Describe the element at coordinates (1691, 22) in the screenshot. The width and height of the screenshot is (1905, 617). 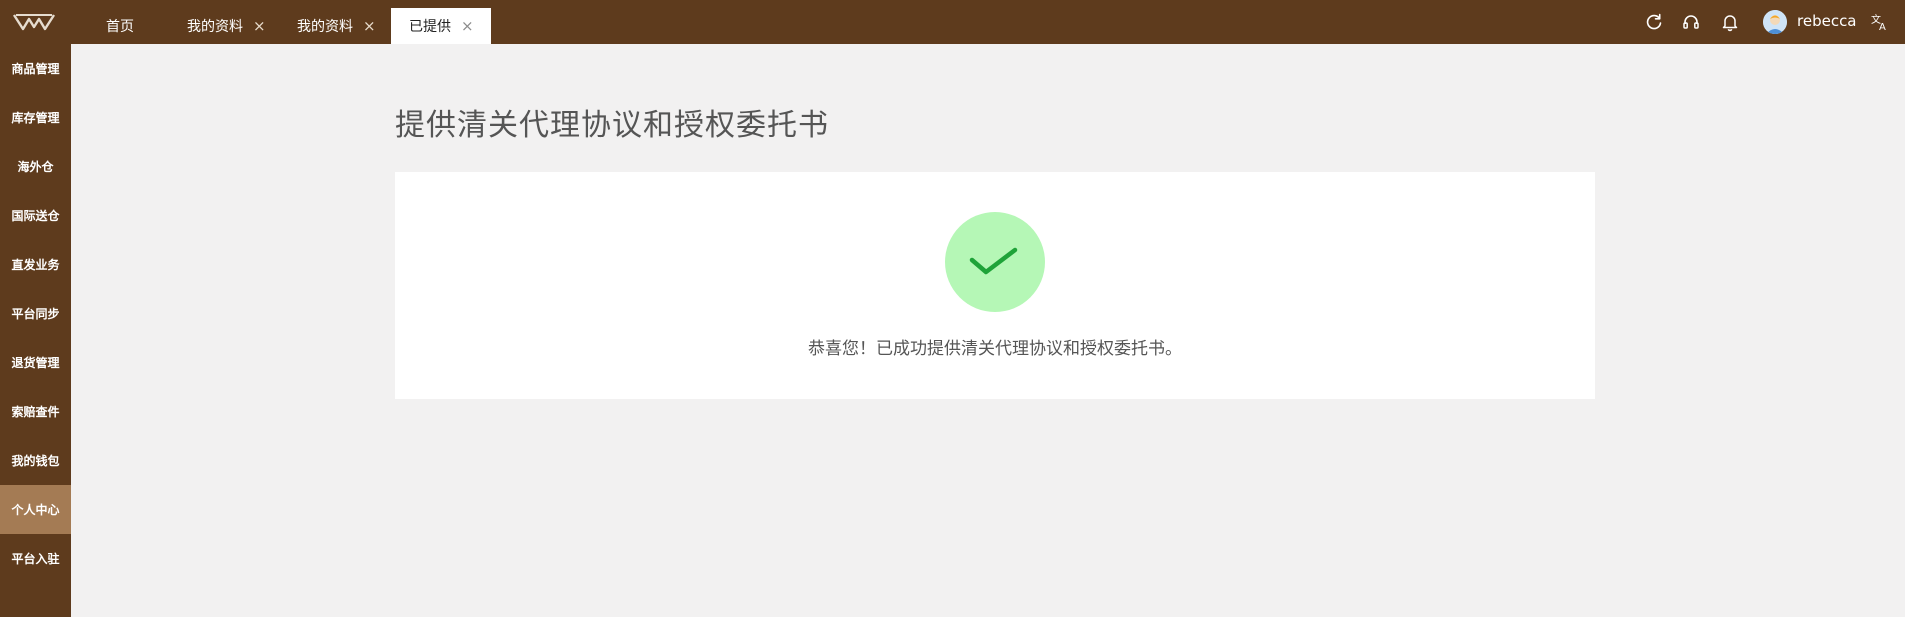
I see `headset-icon` at that location.